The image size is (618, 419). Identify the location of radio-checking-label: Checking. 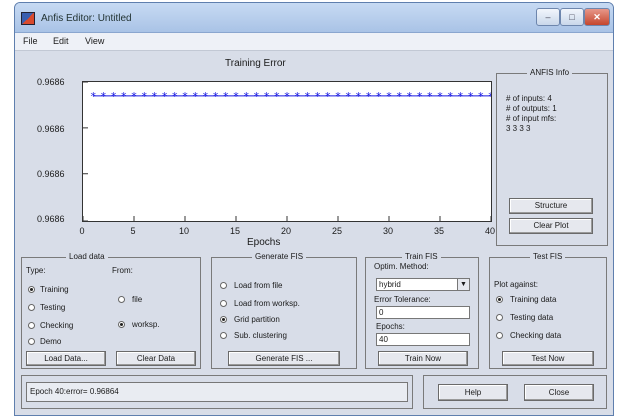
(57, 325).